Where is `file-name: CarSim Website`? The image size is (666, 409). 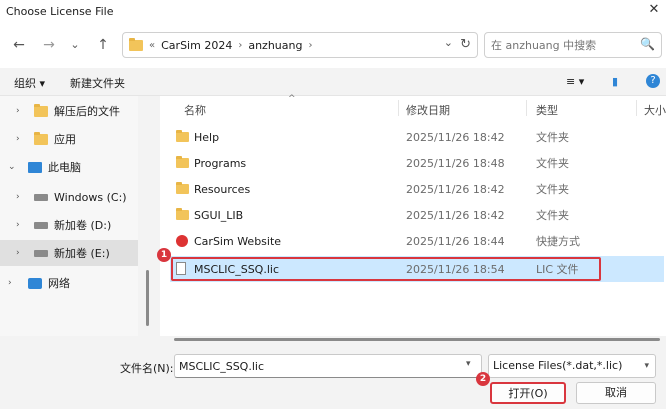 file-name: CarSim Website is located at coordinates (238, 241).